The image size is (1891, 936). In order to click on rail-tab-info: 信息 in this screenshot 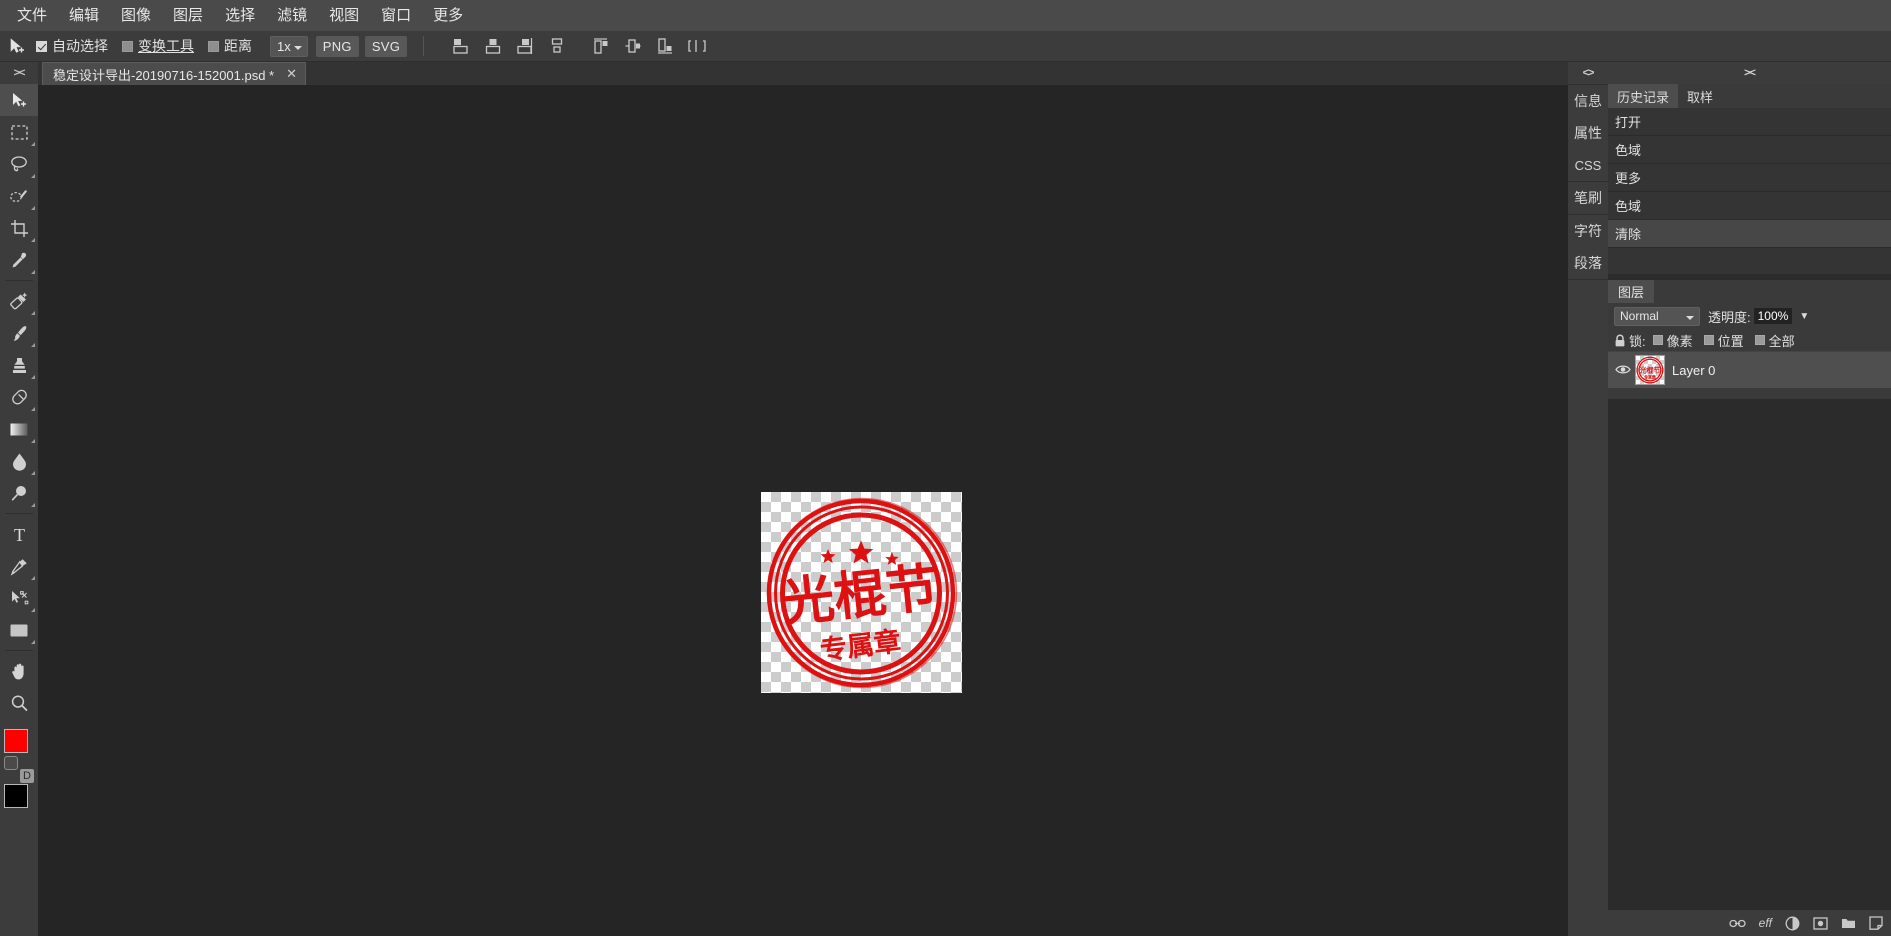, I will do `click(1588, 101)`.